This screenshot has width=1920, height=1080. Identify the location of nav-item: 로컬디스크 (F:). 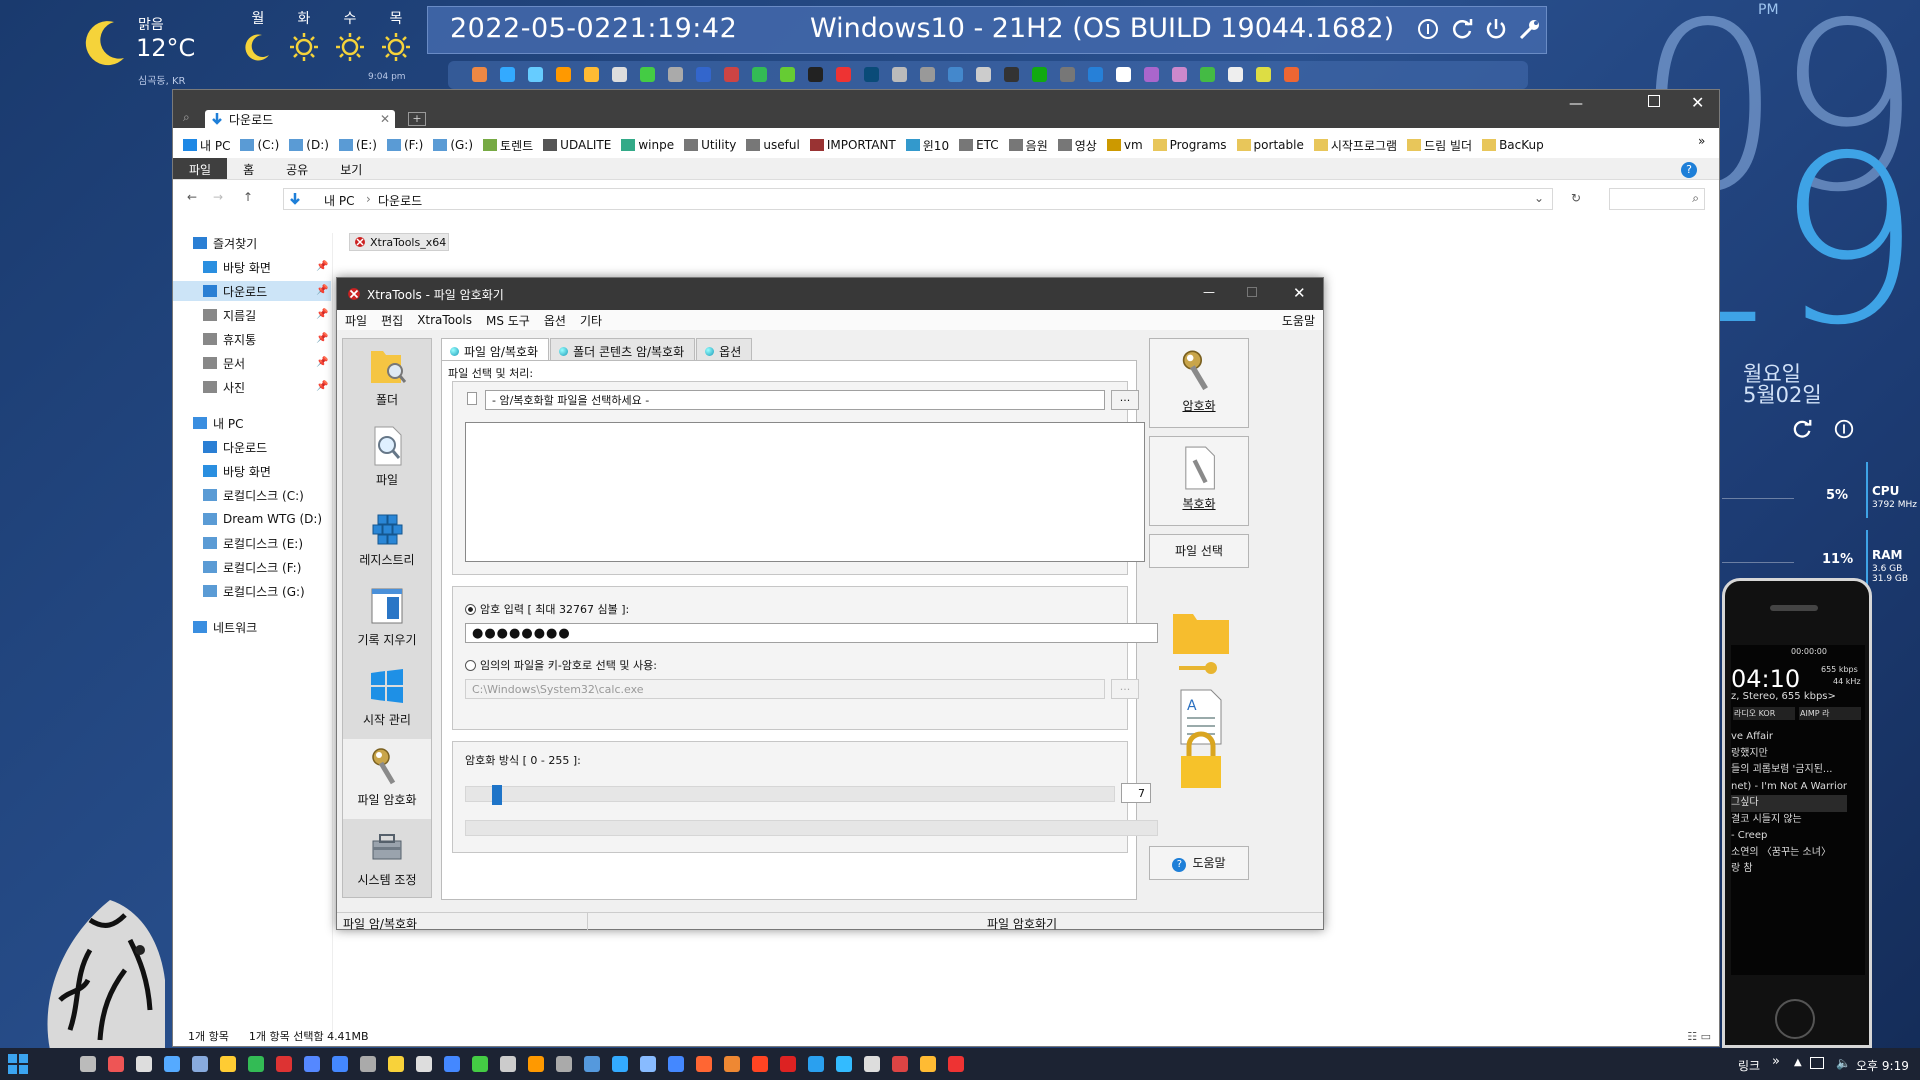
(252, 567).